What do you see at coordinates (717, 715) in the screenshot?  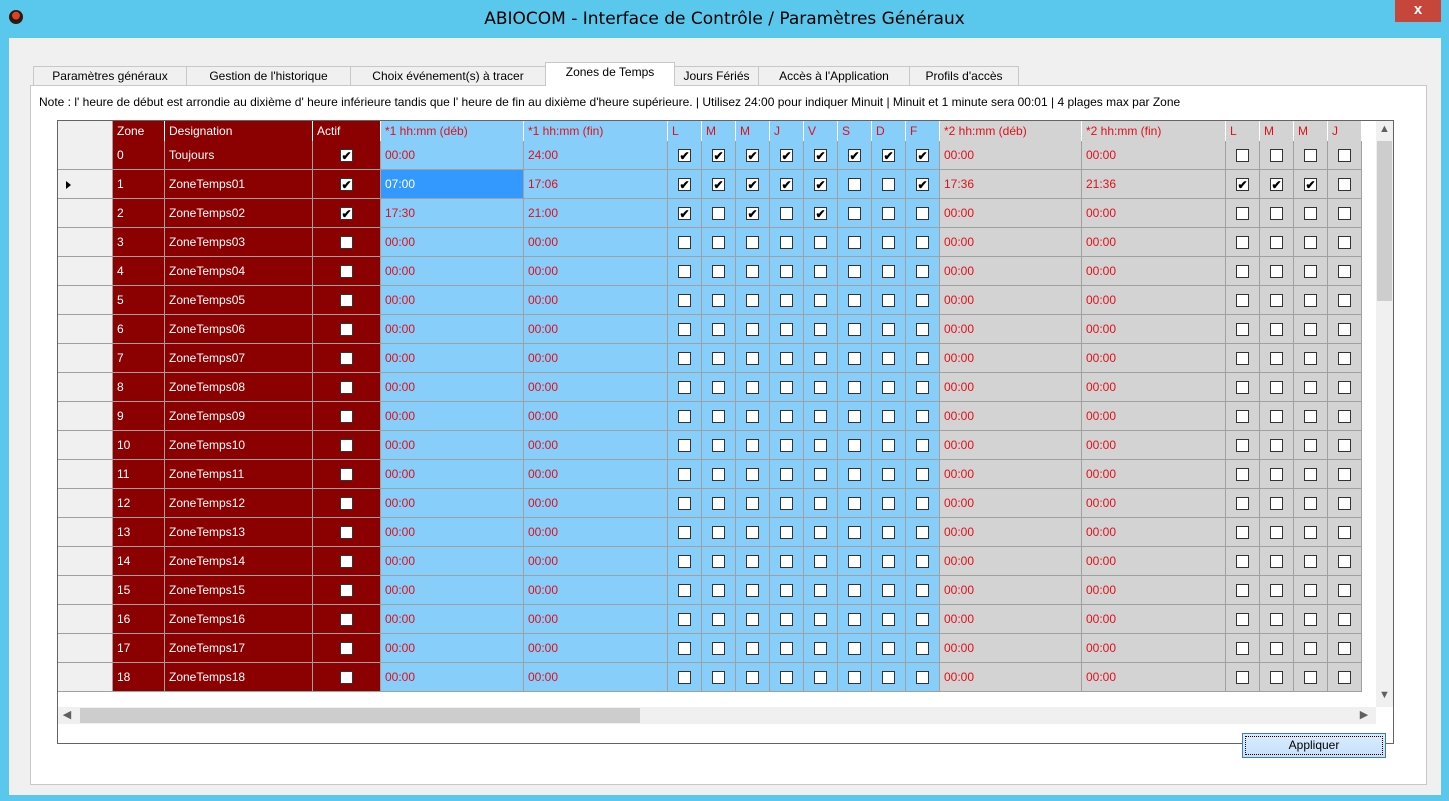 I see `horizontal-scrollbar: ◀ ▶` at bounding box center [717, 715].